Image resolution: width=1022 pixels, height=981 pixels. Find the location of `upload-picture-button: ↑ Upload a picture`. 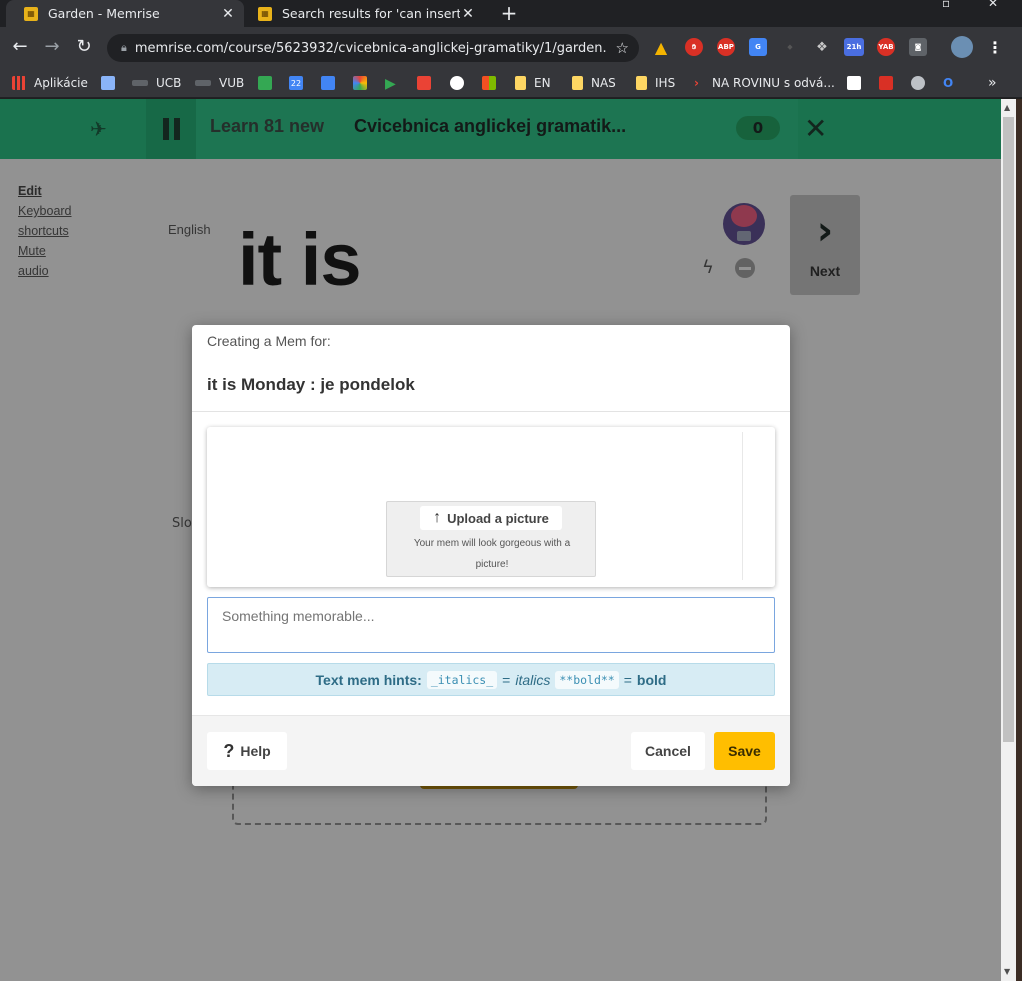

upload-picture-button: ↑ Upload a picture is located at coordinates (491, 518).